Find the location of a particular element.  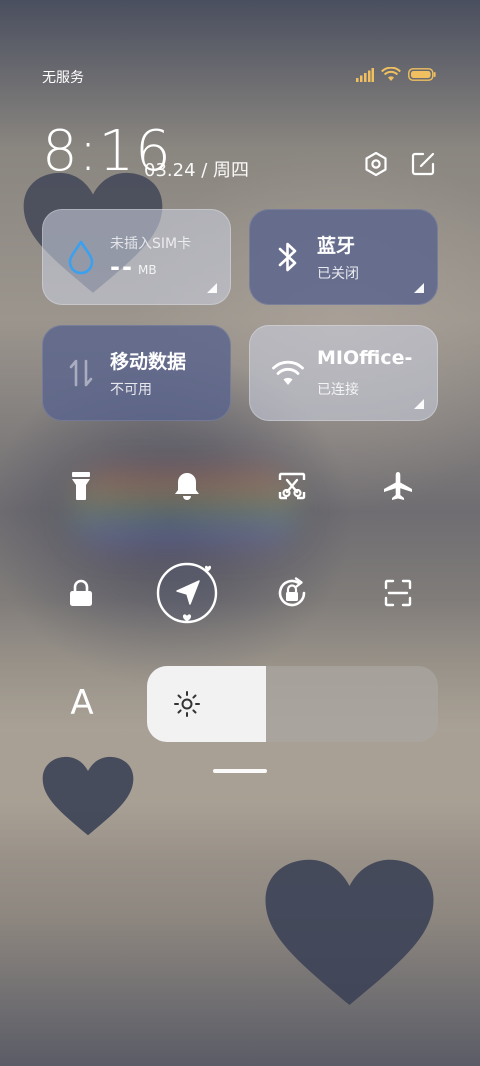

bluetooth-status: 已关闭 is located at coordinates (338, 274).